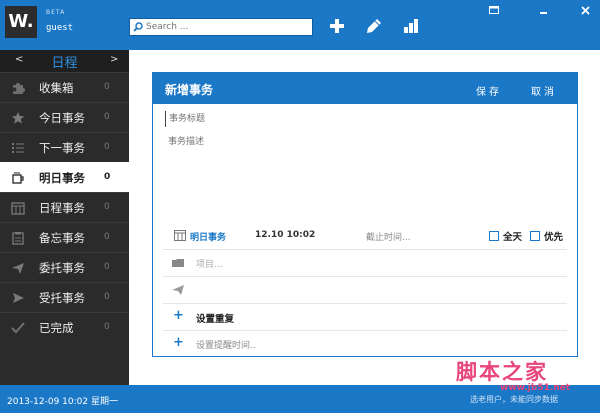 Image resolution: width=600 pixels, height=413 pixels. Describe the element at coordinates (18, 118) in the screenshot. I see `star-icon` at that location.